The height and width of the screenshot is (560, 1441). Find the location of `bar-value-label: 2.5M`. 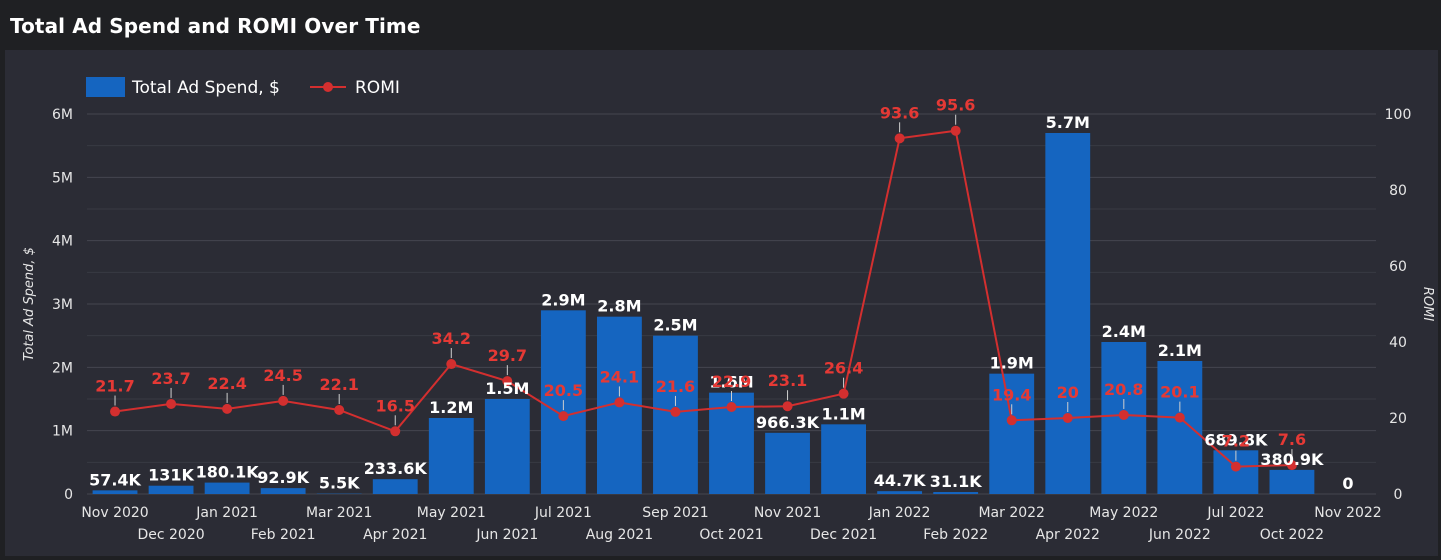

bar-value-label: 2.5M is located at coordinates (675, 325).